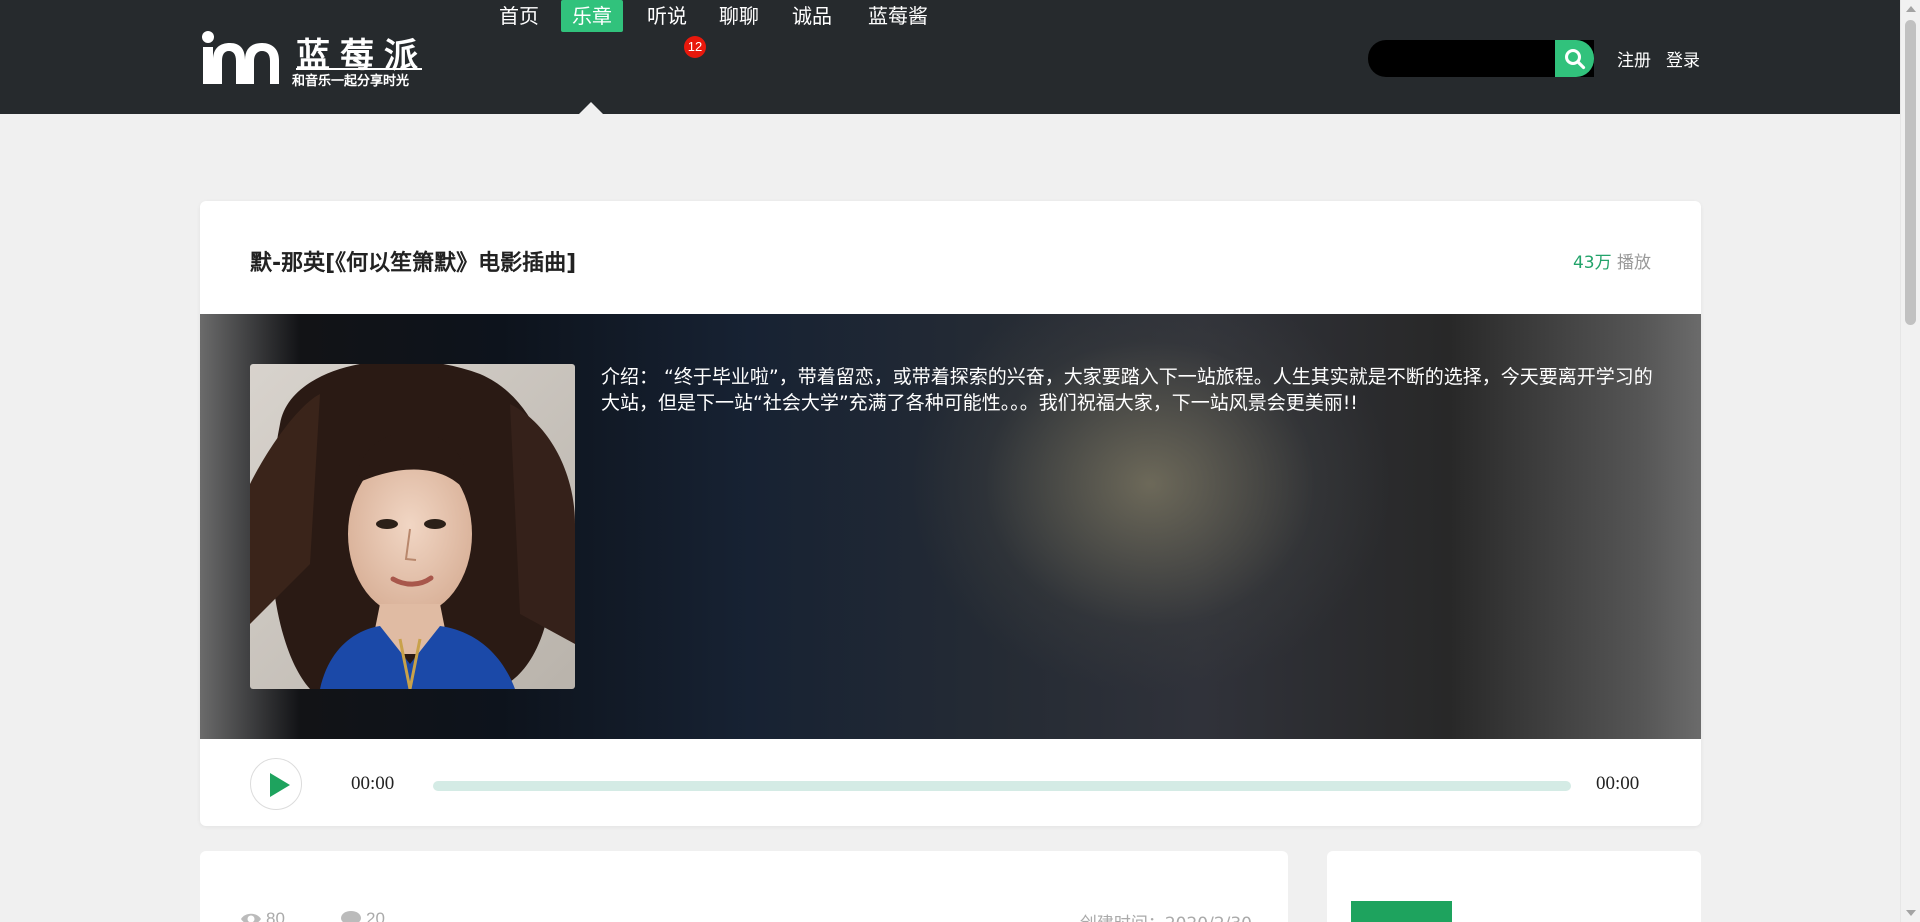 This screenshot has height=922, width=1920. What do you see at coordinates (362, 915) in the screenshot?
I see `comments-stat: 20` at bounding box center [362, 915].